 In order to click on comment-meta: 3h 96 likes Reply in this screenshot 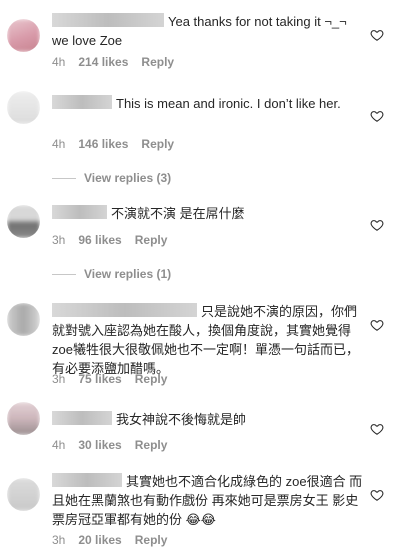, I will do `click(116, 240)`.